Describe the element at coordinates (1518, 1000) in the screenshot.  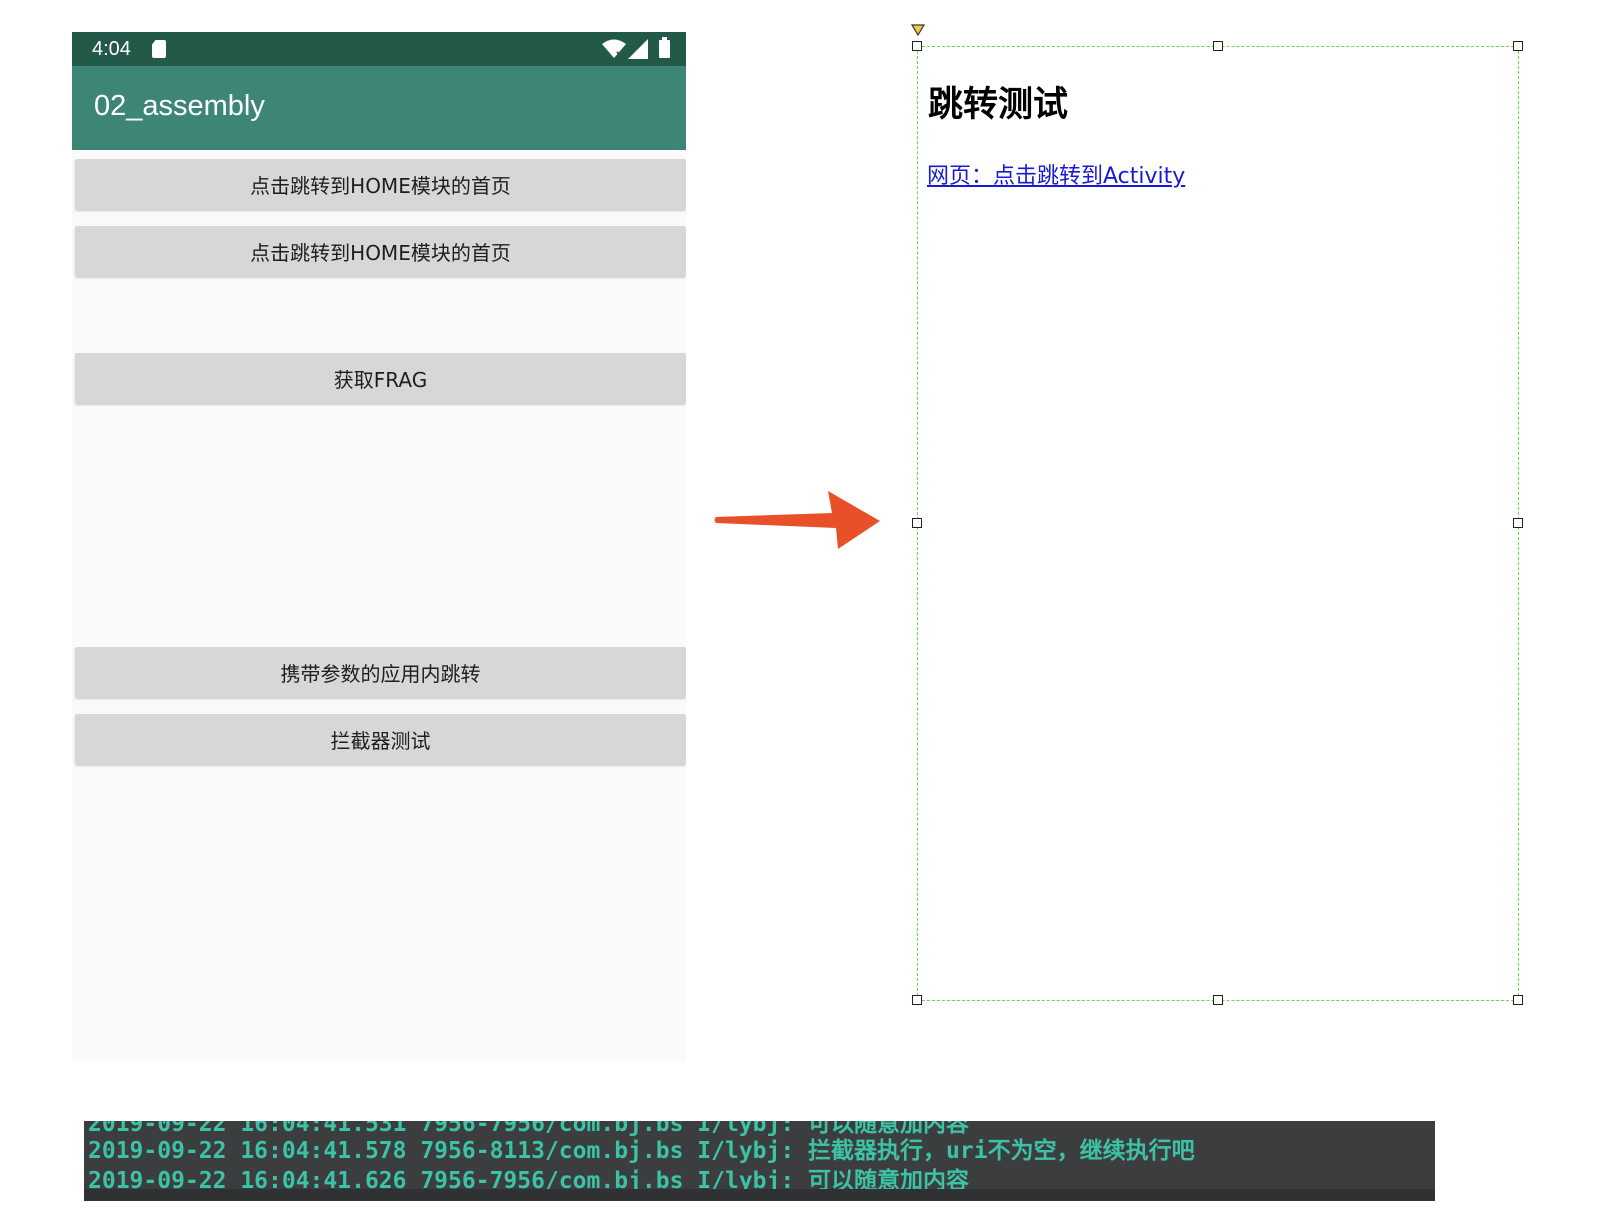
I see `resize-handle-bottom-right` at that location.